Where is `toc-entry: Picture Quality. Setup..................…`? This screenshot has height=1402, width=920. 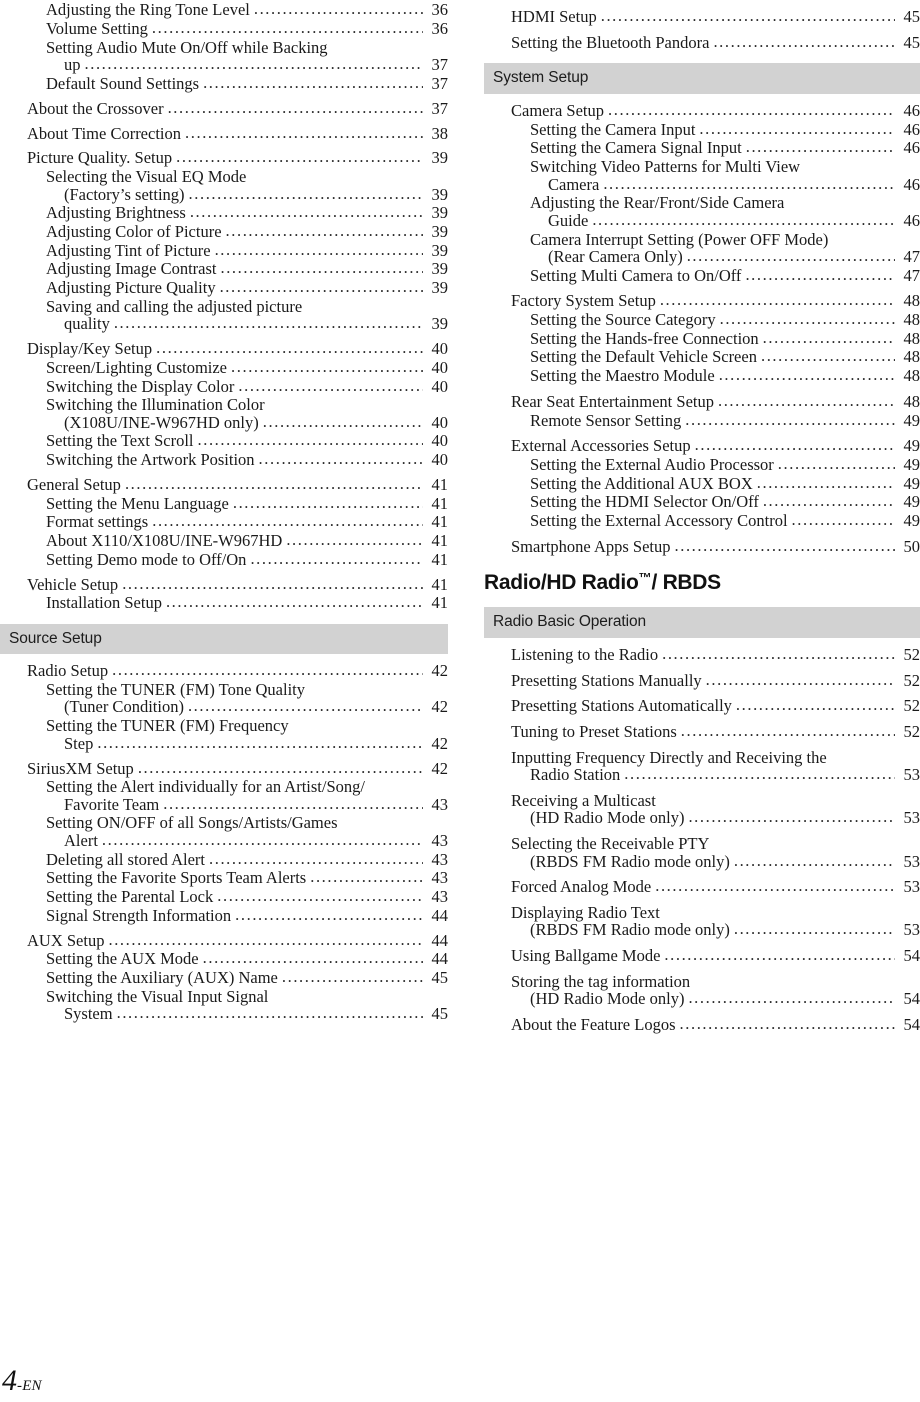 toc-entry: Picture Quality. Setup..................… is located at coordinates (224, 158).